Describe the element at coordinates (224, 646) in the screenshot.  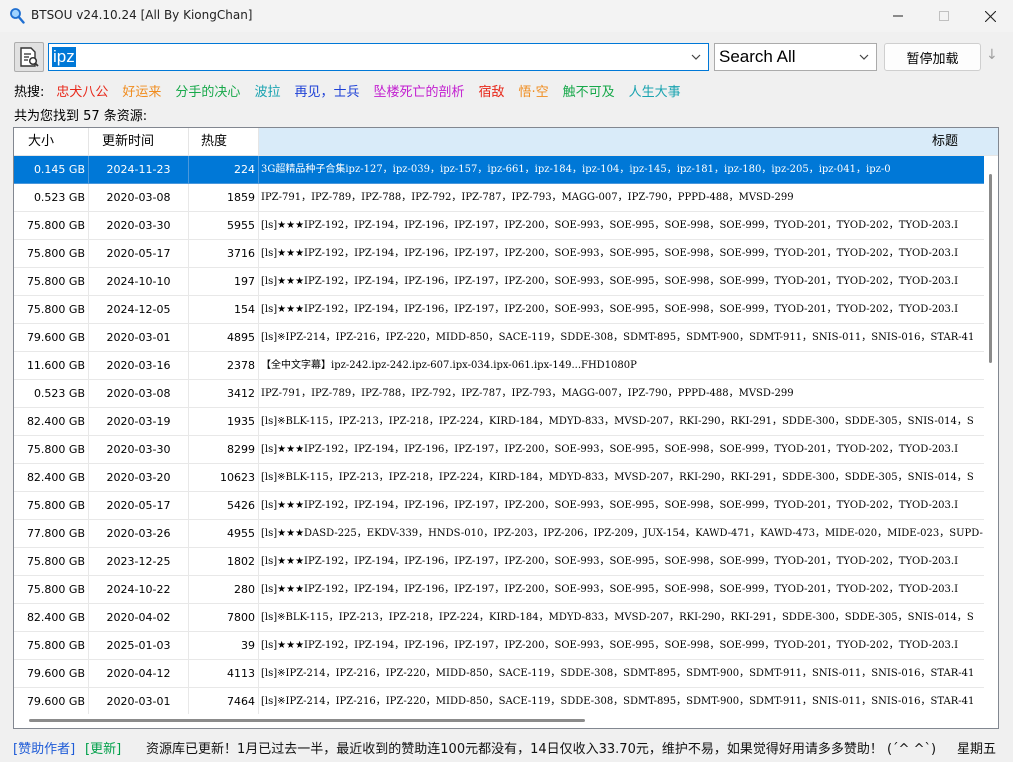
I see `cell-heat: 39` at that location.